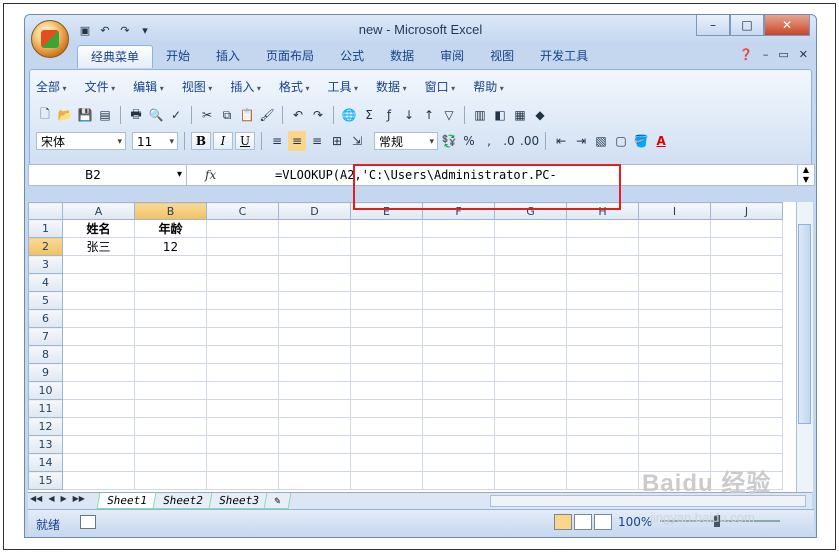 This screenshot has width=839, height=553. I want to click on bold-button: B, so click(201, 141).